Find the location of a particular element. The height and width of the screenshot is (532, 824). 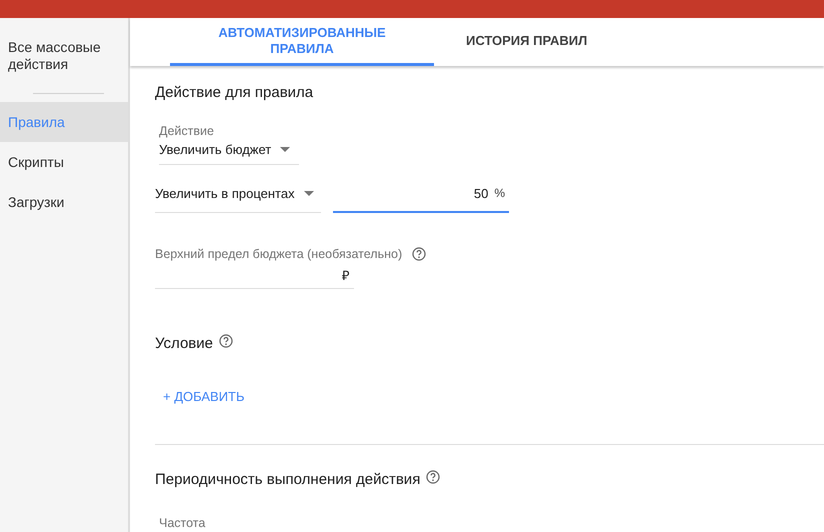

section-title: Периодичность выполнения действия is located at coordinates (287, 479).